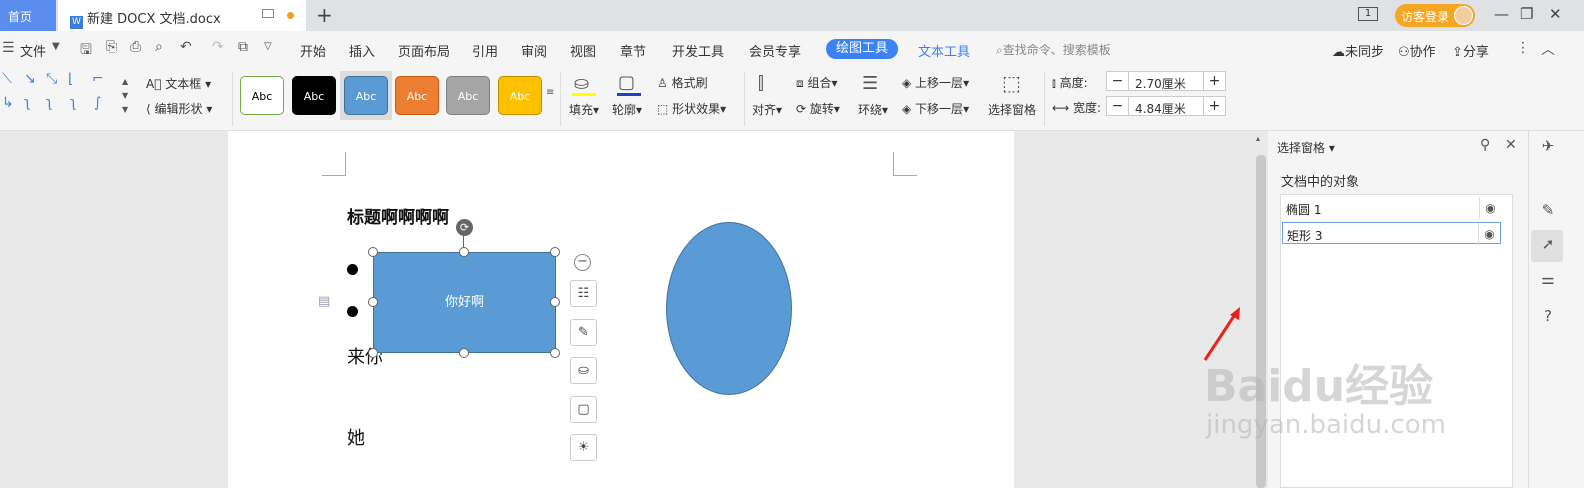 The width and height of the screenshot is (1584, 488). Describe the element at coordinates (125, 109) in the screenshot. I see `expand-shapes-icon: ▼` at that location.